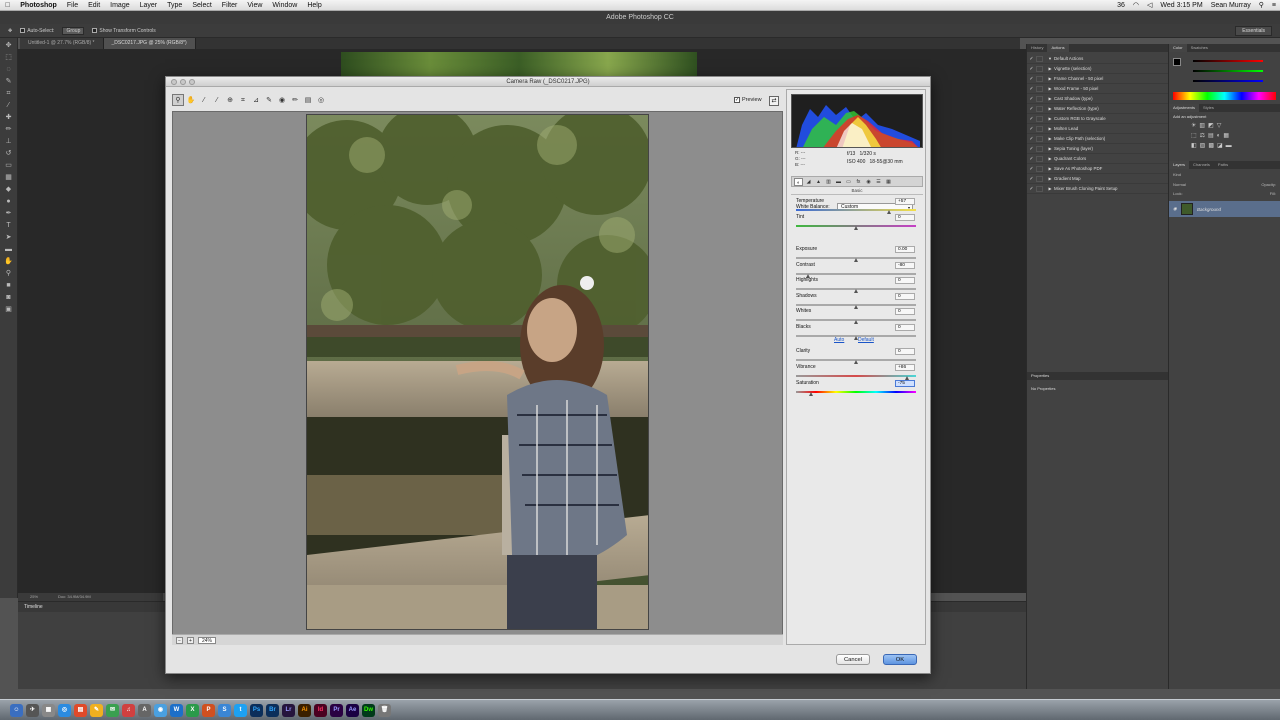 The height and width of the screenshot is (720, 1280). What do you see at coordinates (1224, 209) in the screenshot?
I see `layer-row-background: ◉ Background` at bounding box center [1224, 209].